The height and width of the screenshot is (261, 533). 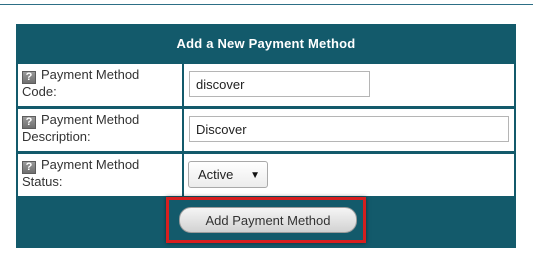 What do you see at coordinates (255, 175) in the screenshot?
I see `dropdown-arrow-icon: ▼` at bounding box center [255, 175].